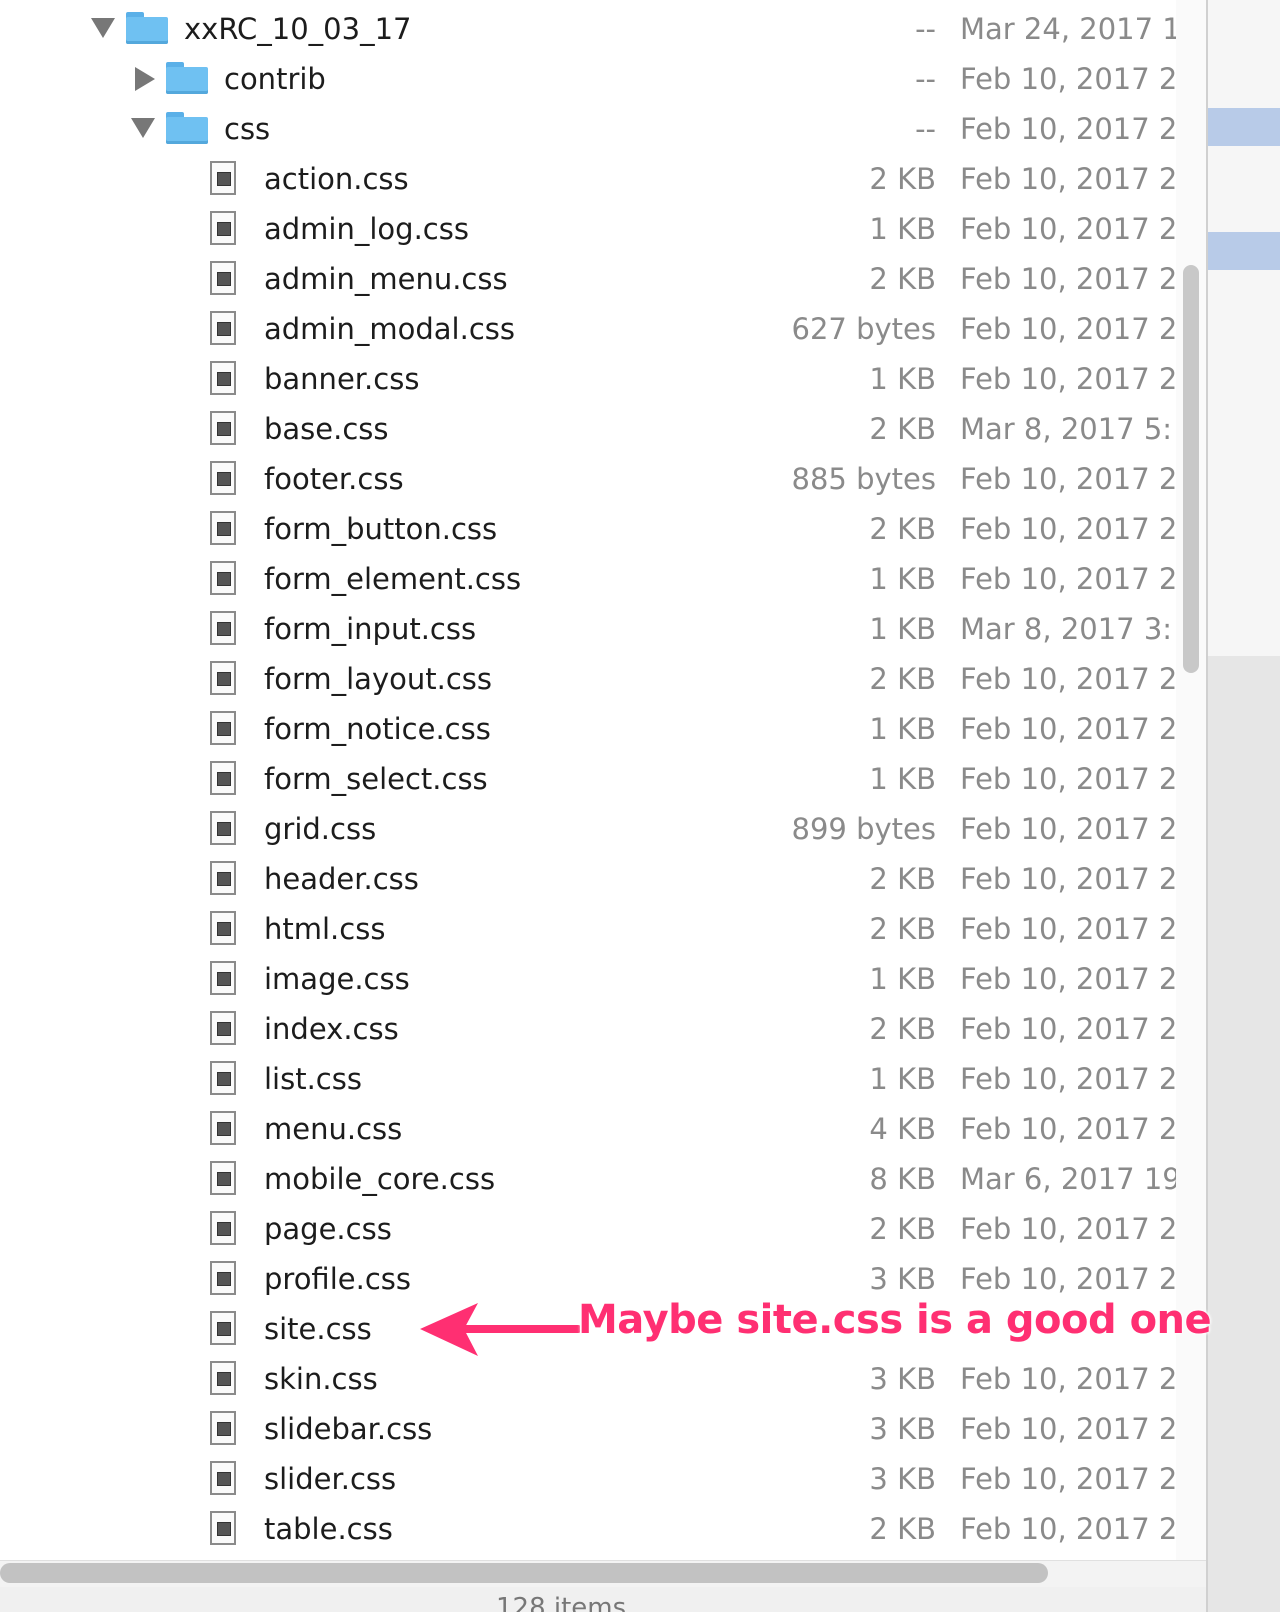  Describe the element at coordinates (588, 279) in the screenshot. I see `file-row: admin_menu.css 2 KB Feb 10, 2017 2` at that location.